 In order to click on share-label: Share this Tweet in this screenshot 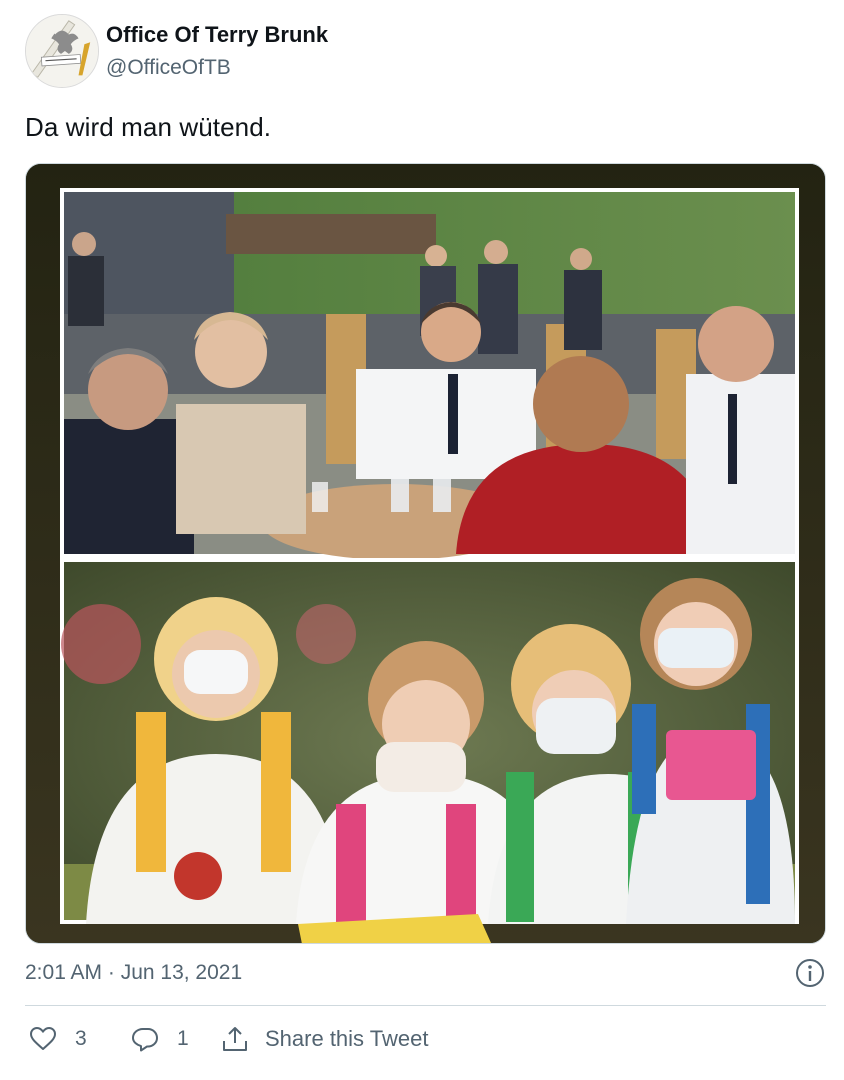, I will do `click(347, 1038)`.